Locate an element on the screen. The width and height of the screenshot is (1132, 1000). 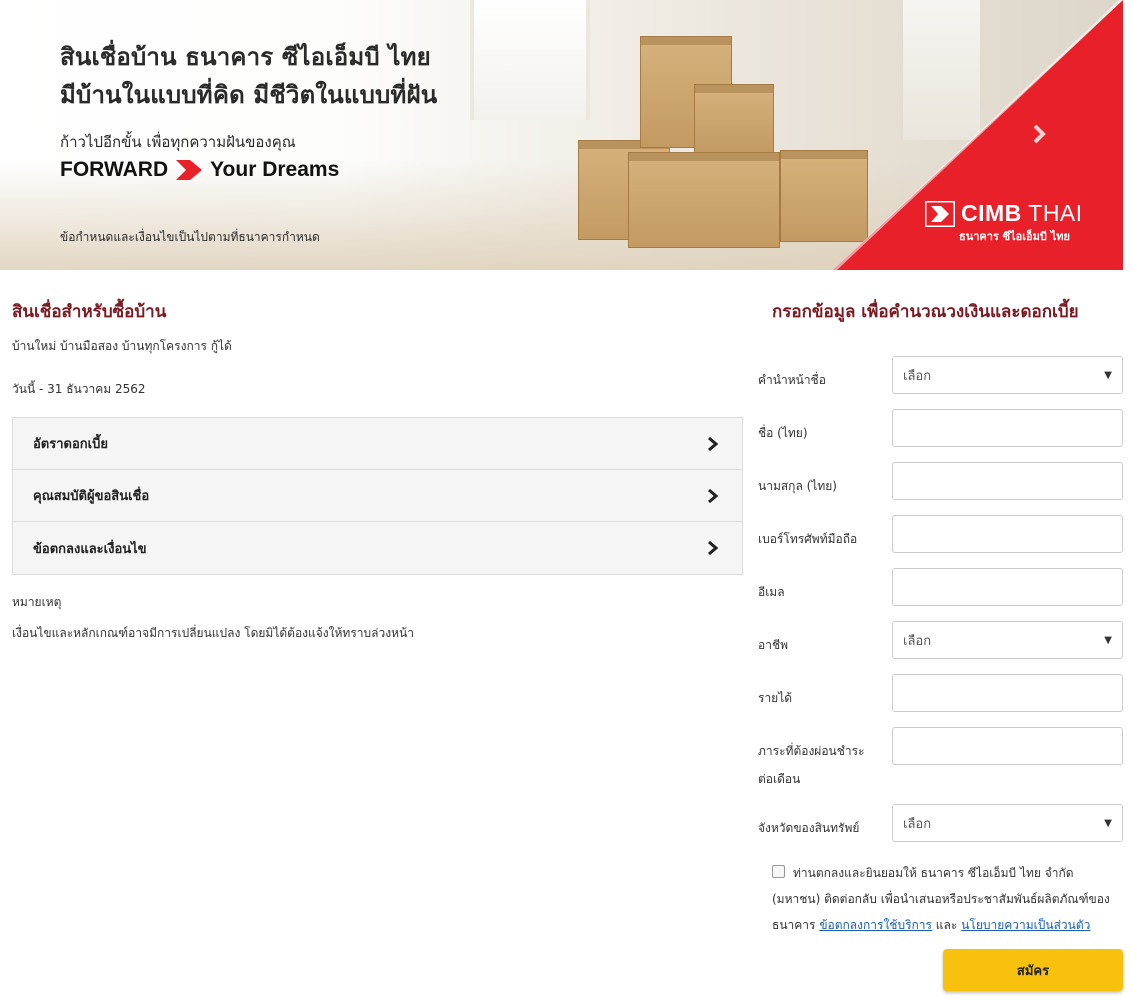
logo-text: CIMB THAI is located at coordinates (1022, 213).